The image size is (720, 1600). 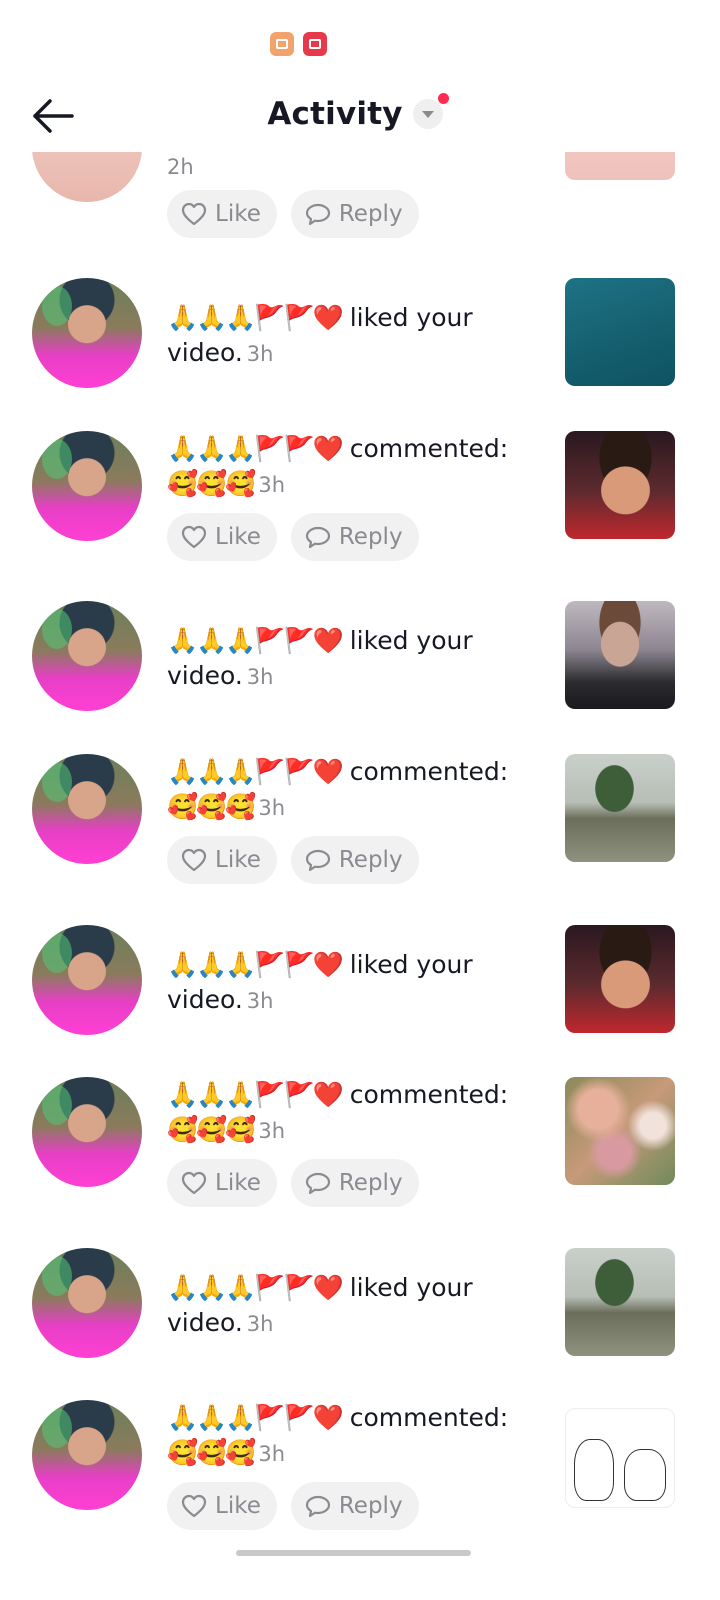 I want to click on stats-app-icon, so click(x=282, y=44).